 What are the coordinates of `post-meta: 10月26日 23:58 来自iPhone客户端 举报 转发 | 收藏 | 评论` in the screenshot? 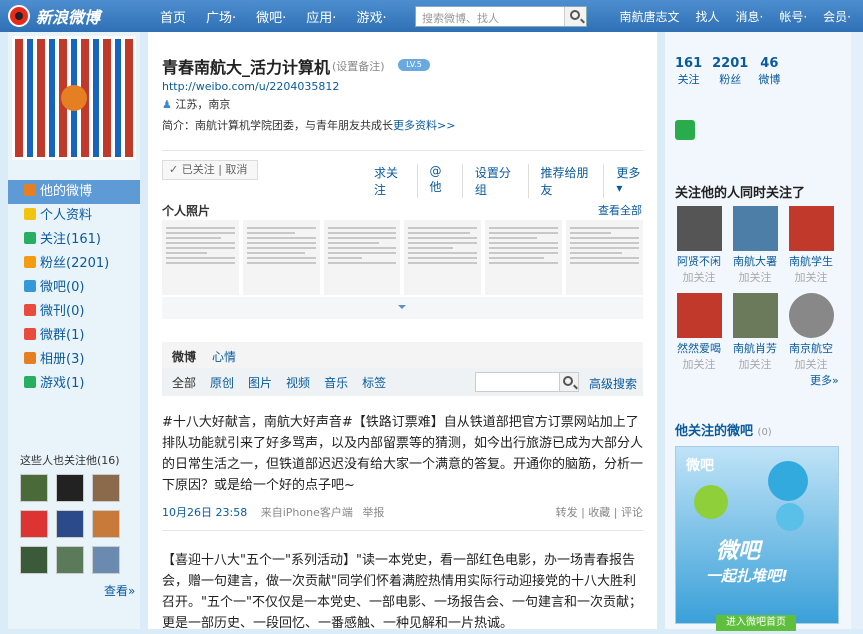 It's located at (402, 512).